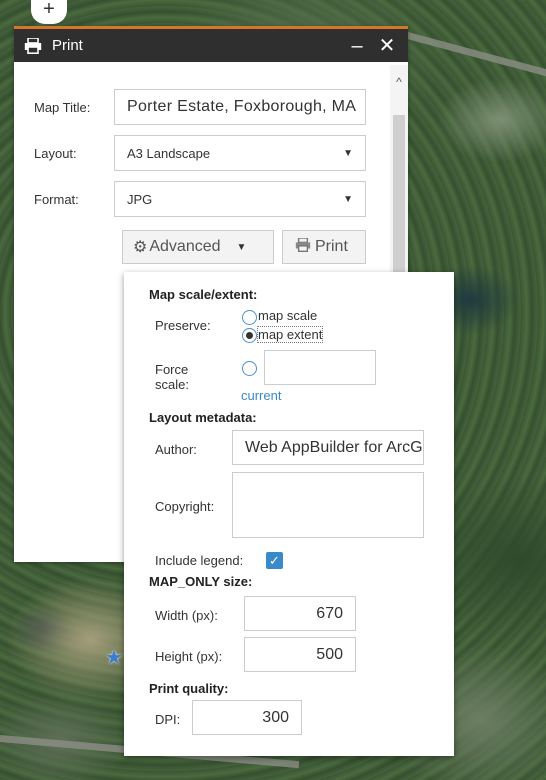 This screenshot has width=546, height=780. What do you see at coordinates (320, 367) in the screenshot?
I see `force-scale-input` at bounding box center [320, 367].